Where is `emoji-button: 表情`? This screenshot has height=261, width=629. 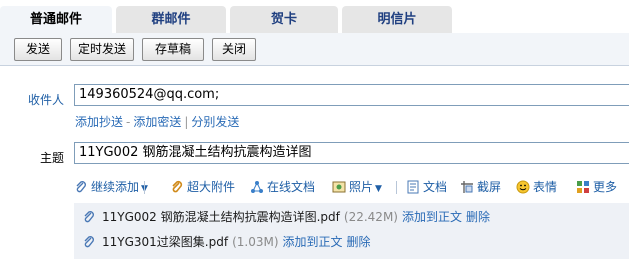 emoji-button: 表情 is located at coordinates (536, 188).